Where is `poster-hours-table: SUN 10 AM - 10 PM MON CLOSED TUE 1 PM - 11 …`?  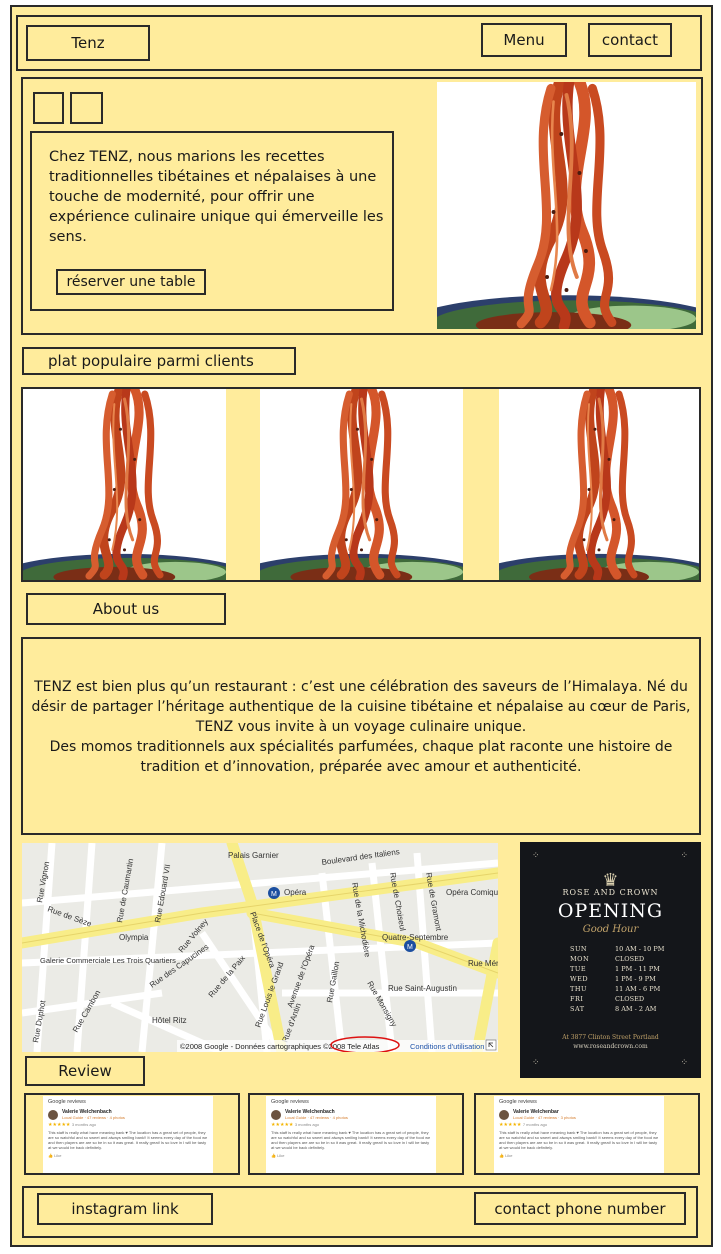 poster-hours-table: SUN 10 AM - 10 PM MON CLOSED TUE 1 PM - 11 … is located at coordinates (630, 979).